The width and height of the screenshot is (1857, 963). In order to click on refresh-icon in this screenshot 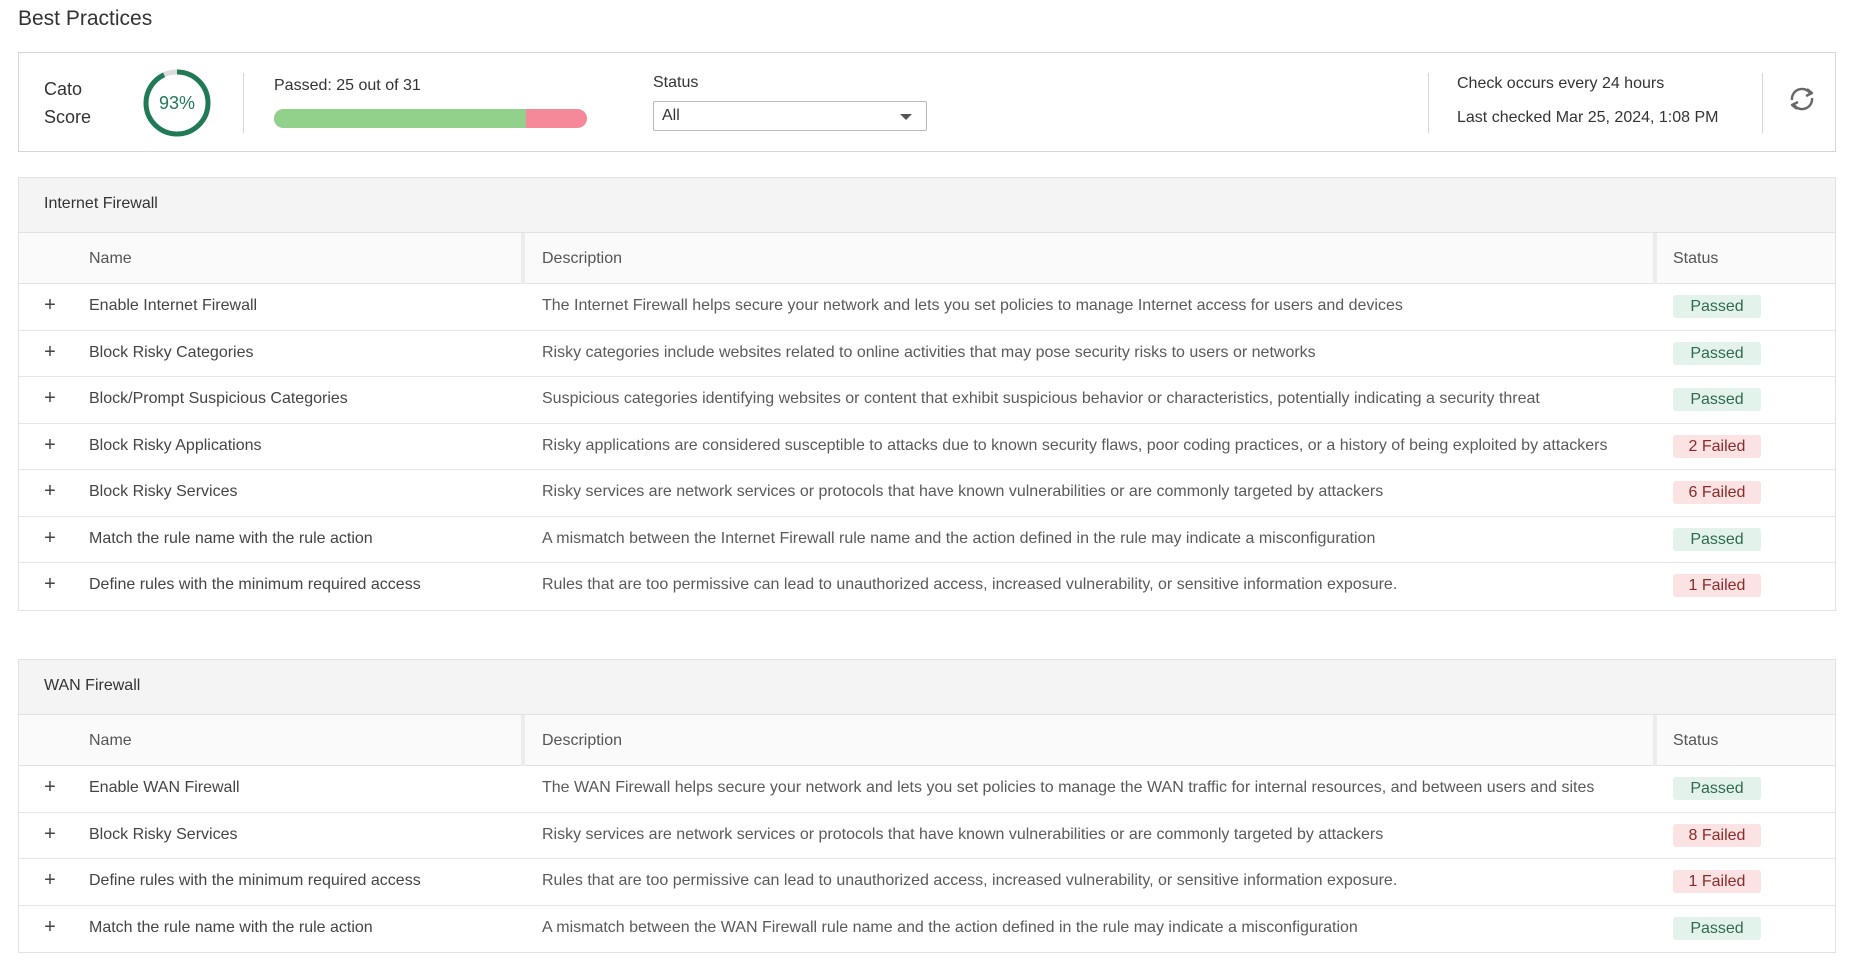, I will do `click(1802, 99)`.